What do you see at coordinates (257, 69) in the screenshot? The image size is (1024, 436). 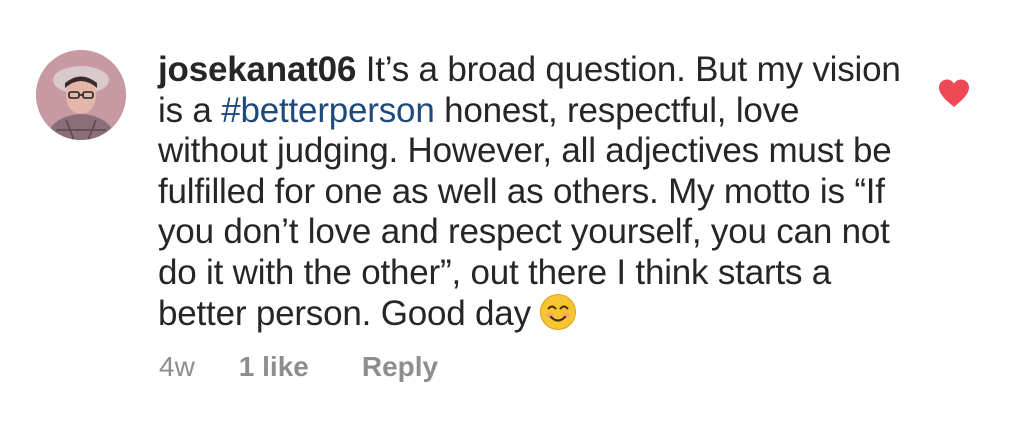 I see `username-link: josekanat06` at bounding box center [257, 69].